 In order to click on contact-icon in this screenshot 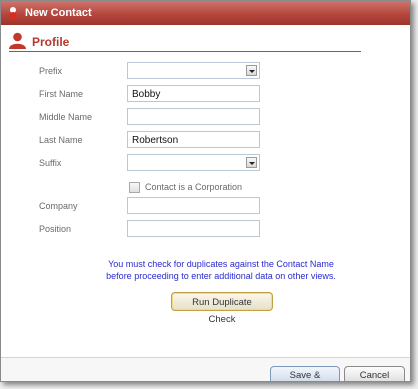, I will do `click(13, 13)`.